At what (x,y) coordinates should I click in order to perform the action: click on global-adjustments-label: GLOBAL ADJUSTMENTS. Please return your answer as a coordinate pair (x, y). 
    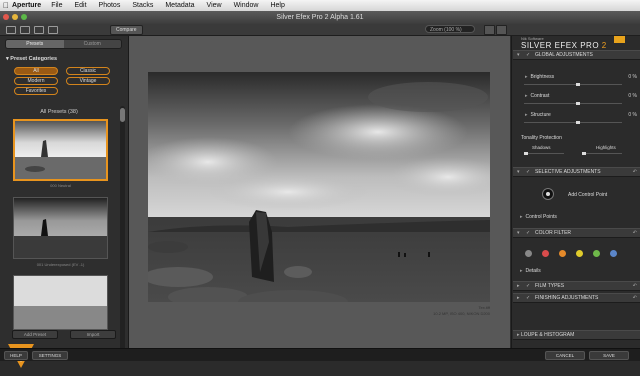
    Looking at the image, I should click on (564, 55).